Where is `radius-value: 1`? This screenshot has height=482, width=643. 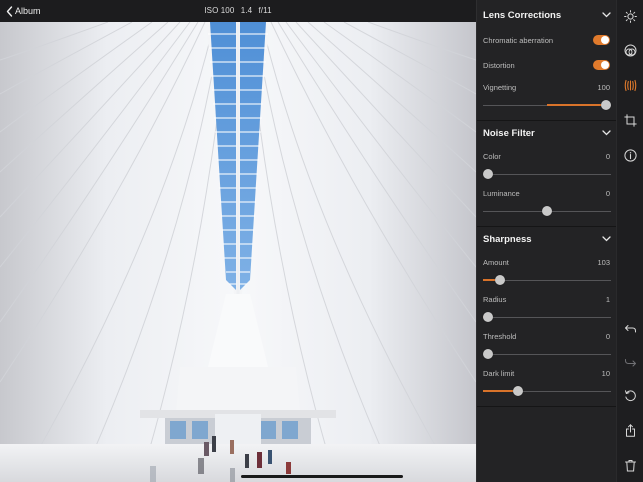 radius-value: 1 is located at coordinates (607, 299).